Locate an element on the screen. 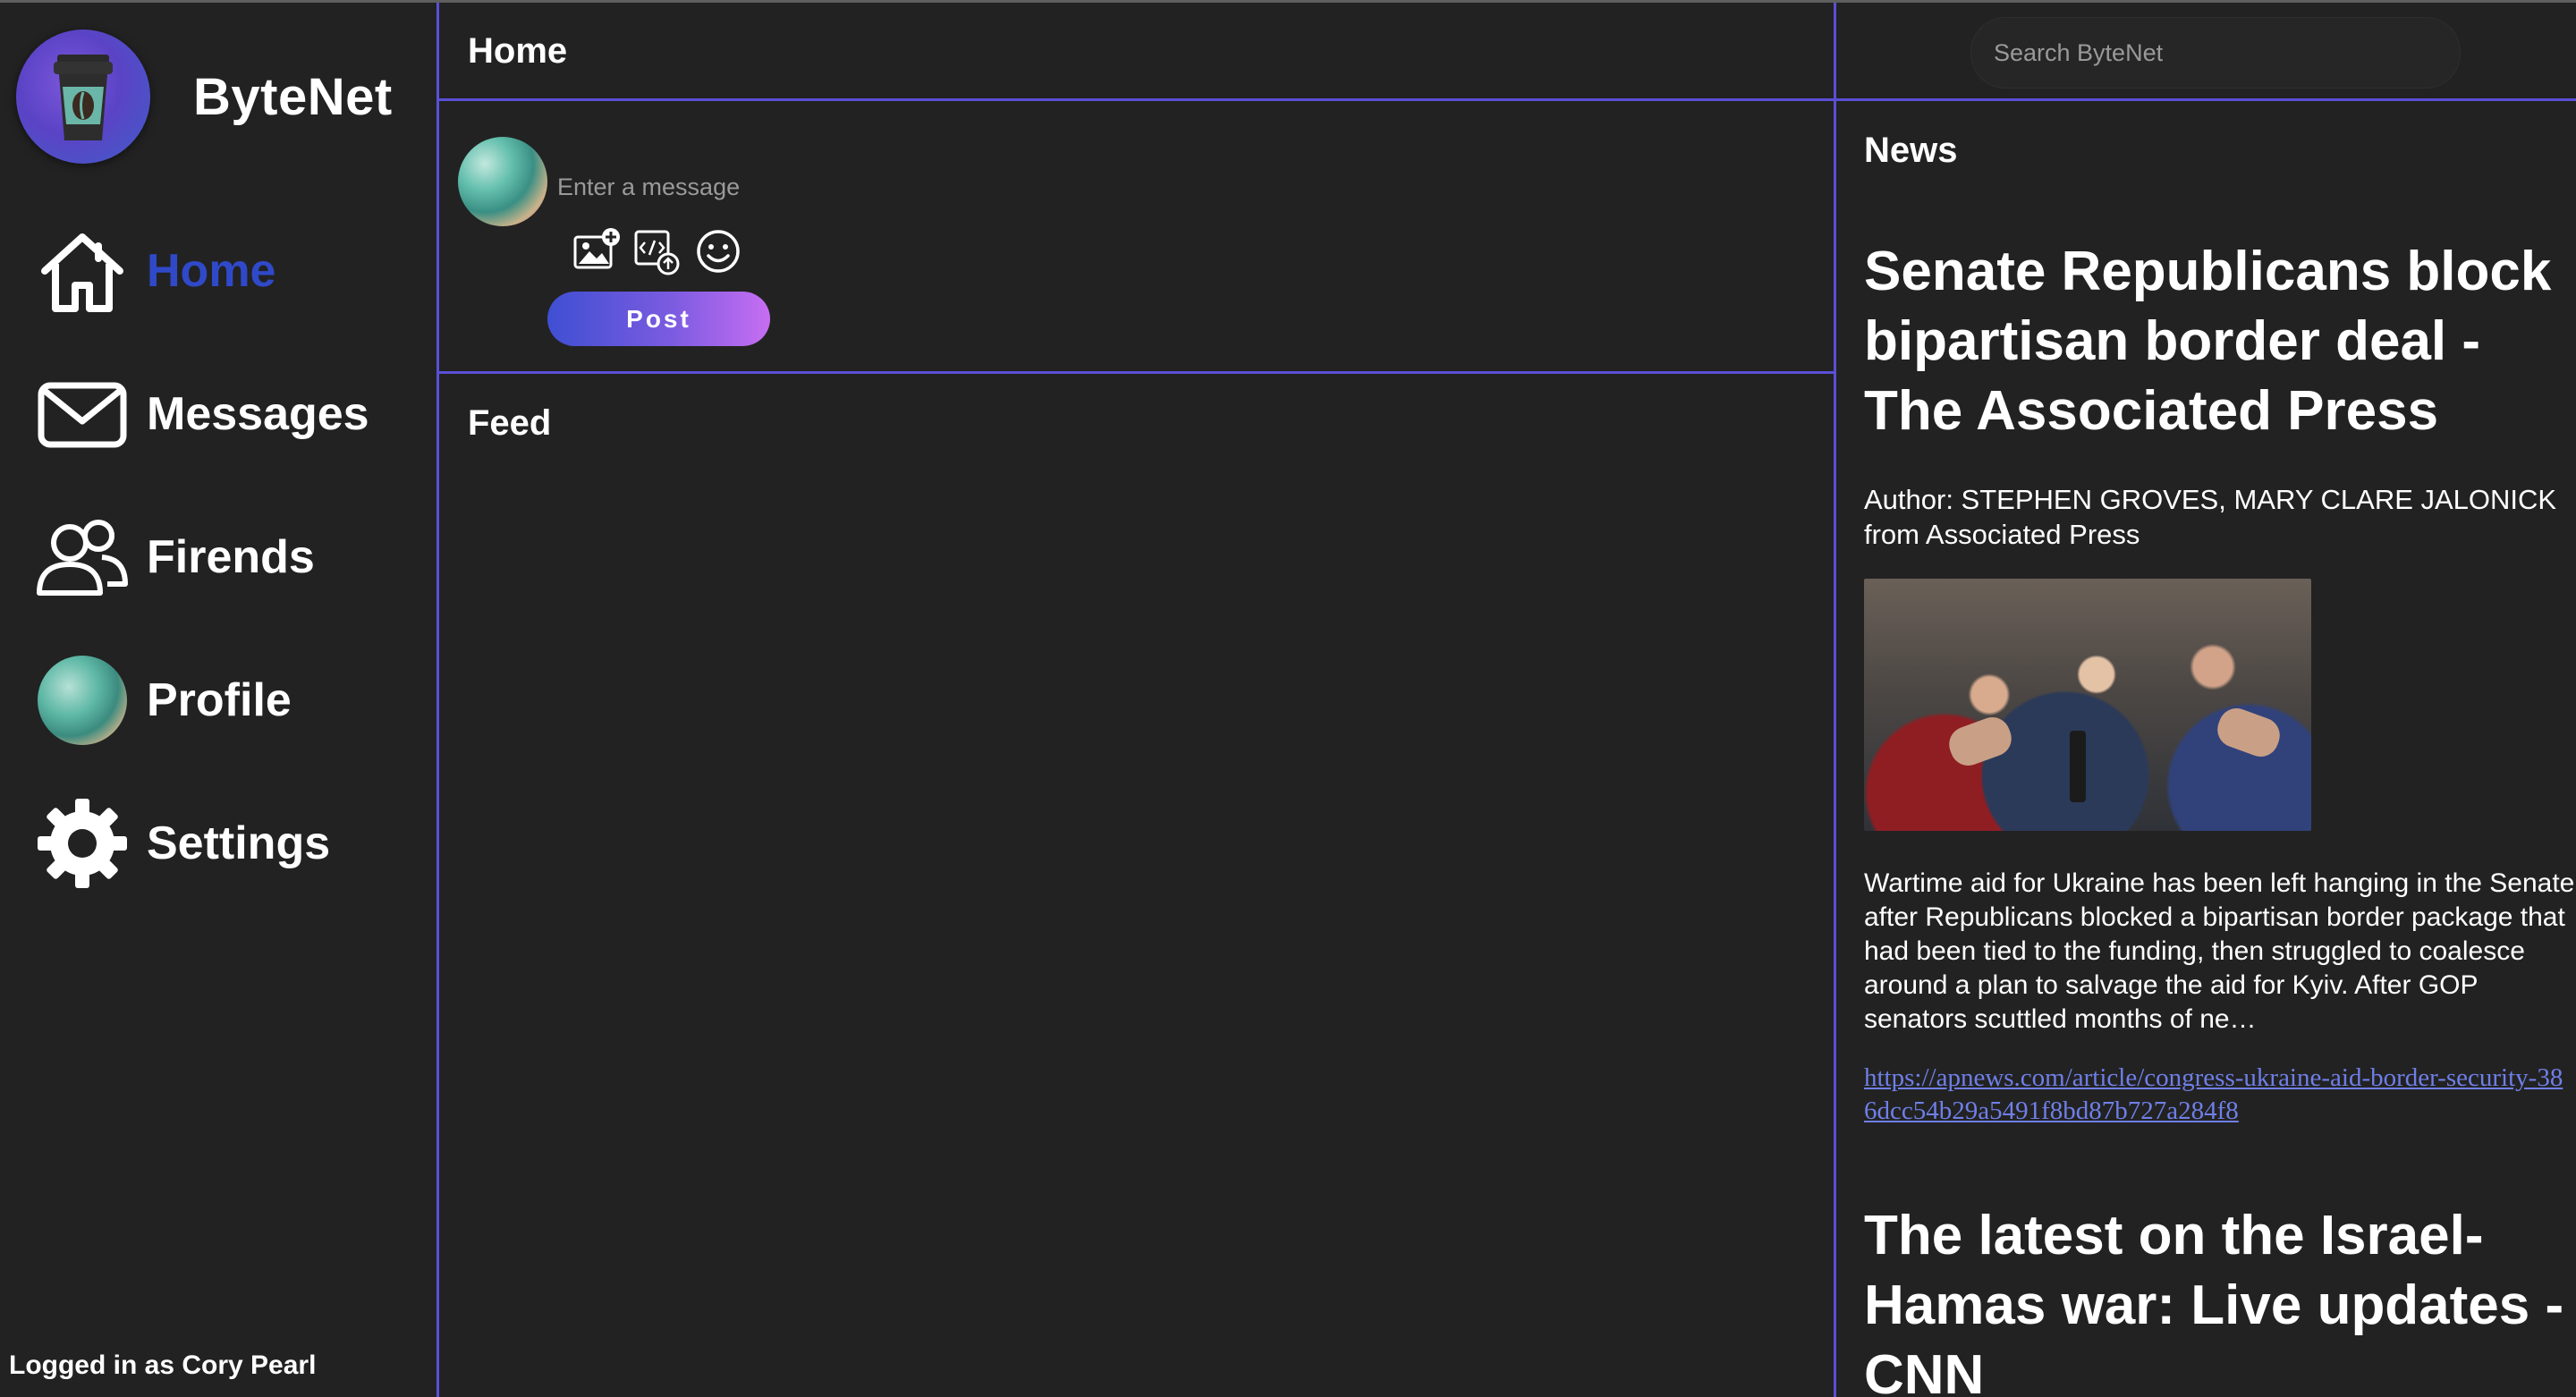  sidebar-item-settings: Settings is located at coordinates (202, 843).